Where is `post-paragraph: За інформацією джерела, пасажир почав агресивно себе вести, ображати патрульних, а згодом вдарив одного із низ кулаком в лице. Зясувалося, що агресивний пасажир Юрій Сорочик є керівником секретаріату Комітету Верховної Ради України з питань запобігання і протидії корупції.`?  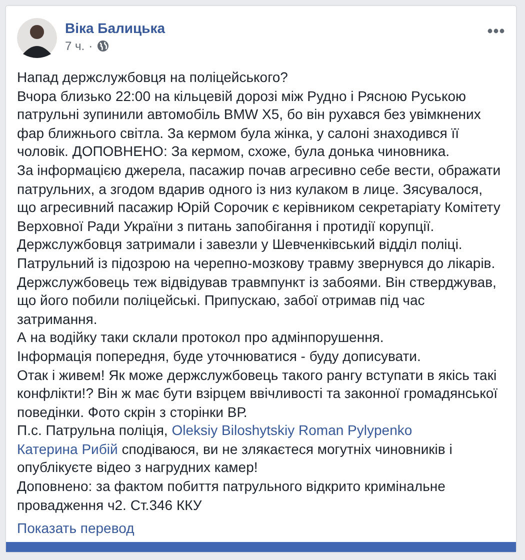
post-paragraph: За інформацією джерела, пасажир почав агресивно себе вести, ображати патрульних, а згодом вдарив одного із низ кулаком в лице. Зясувалося, що агресивний пасажир Юрій Сорочик є керівником секретаріату Комітету Верховної Ради України з питань запобігання і протидії корупції. is located at coordinates (259, 198).